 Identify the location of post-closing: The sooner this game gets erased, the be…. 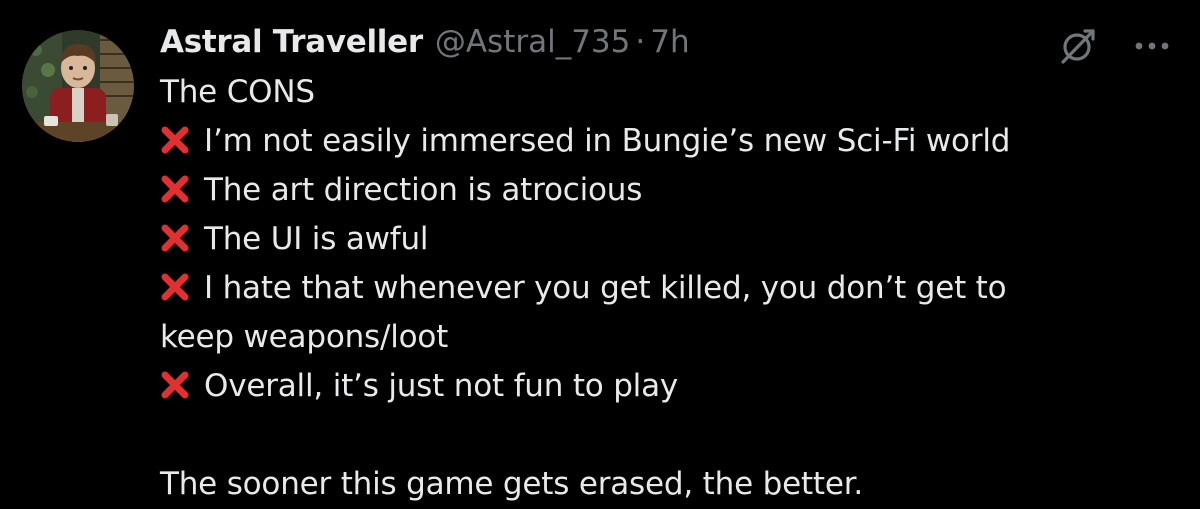
(512, 484).